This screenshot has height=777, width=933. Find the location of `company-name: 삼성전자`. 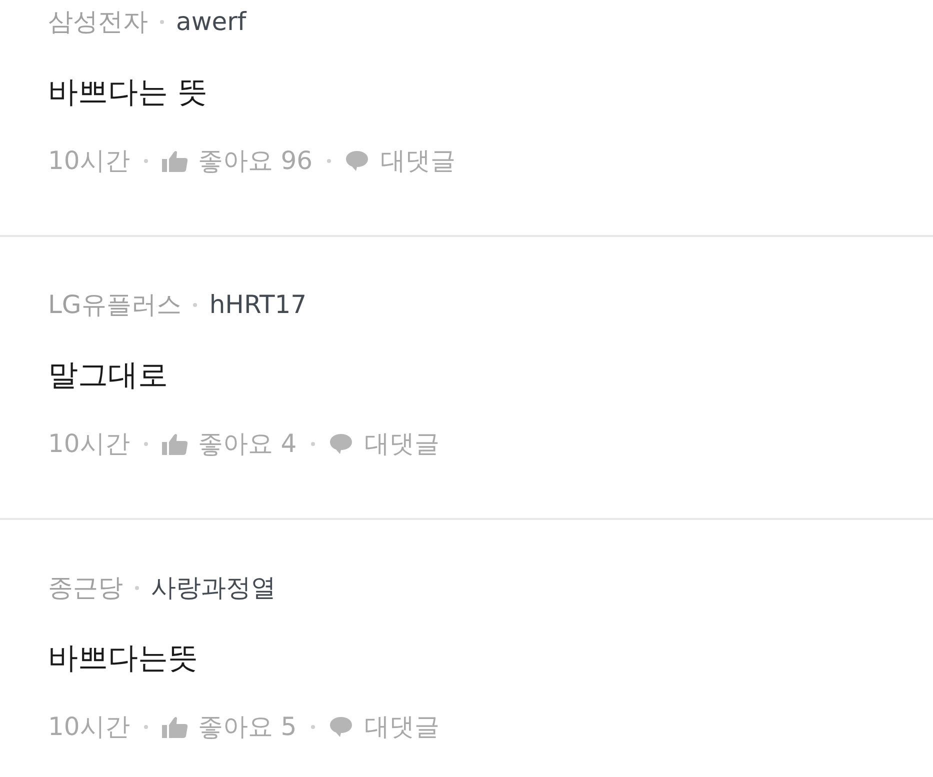

company-name: 삼성전자 is located at coordinates (98, 22).